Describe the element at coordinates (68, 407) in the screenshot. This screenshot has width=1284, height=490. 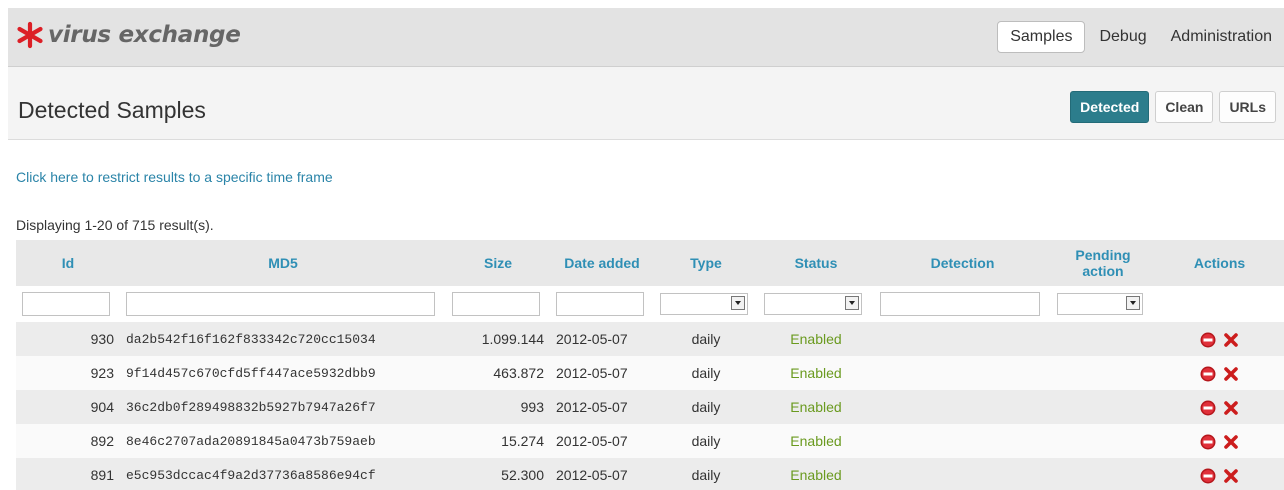
I see `cell-id: 904` at that location.